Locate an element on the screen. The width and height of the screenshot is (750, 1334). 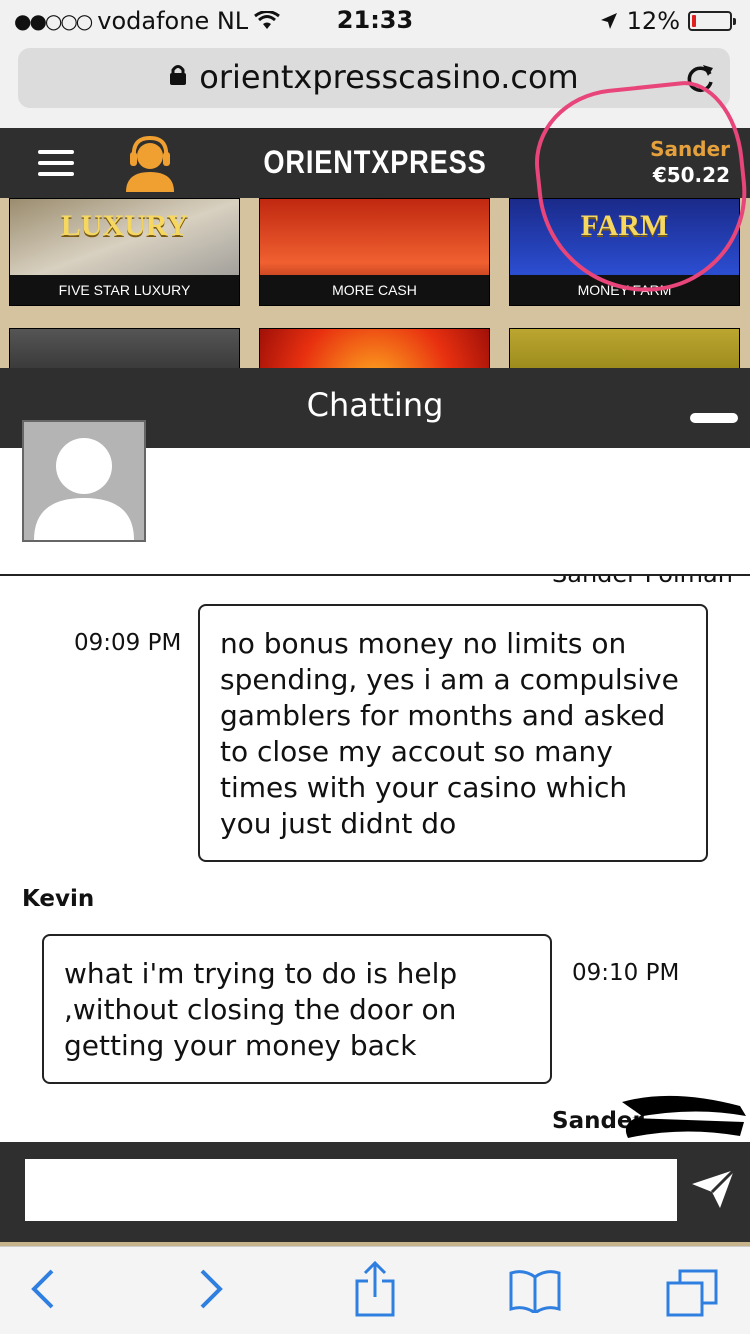
redaction-scribble is located at coordinates (684, 1116).